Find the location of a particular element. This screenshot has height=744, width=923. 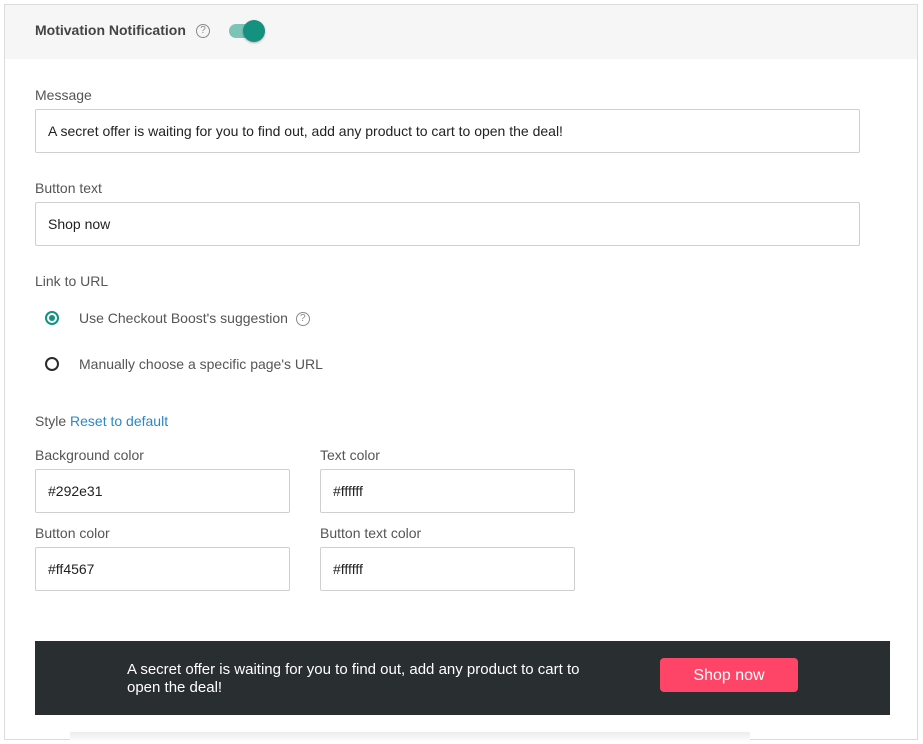

radio-button-checked is located at coordinates (52, 318).